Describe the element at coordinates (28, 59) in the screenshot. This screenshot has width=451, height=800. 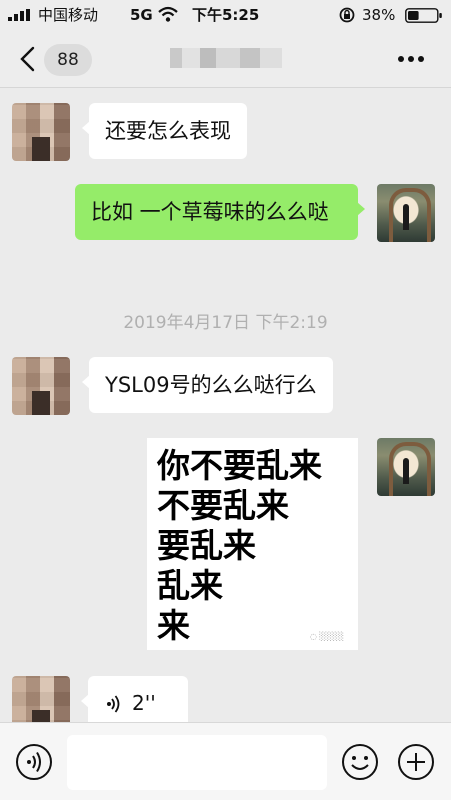
I see `chevron-left-icon` at that location.